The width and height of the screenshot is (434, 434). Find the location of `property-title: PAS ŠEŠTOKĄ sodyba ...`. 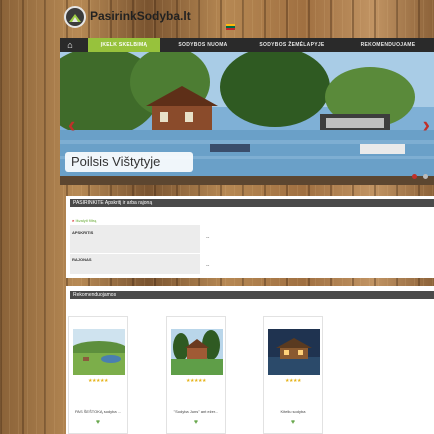

property-title: PAS ŠEŠTOKĄ sodyba ... is located at coordinates (98, 411).